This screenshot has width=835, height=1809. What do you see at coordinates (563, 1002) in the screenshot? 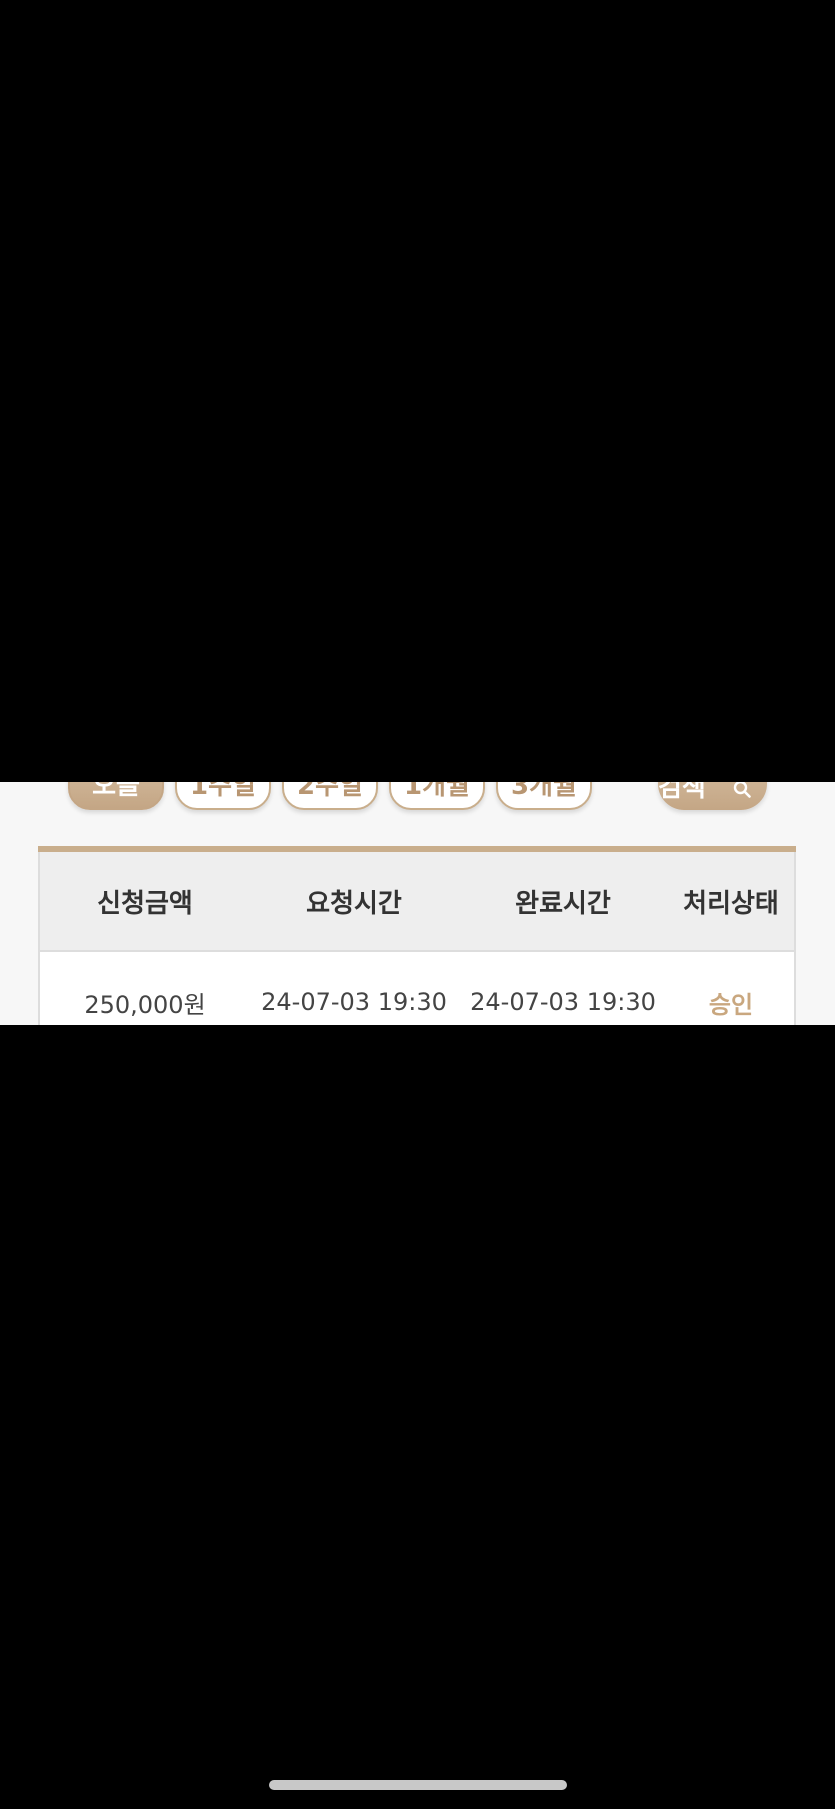
I see `cell-complete-time: 24-07-03 19:30` at bounding box center [563, 1002].